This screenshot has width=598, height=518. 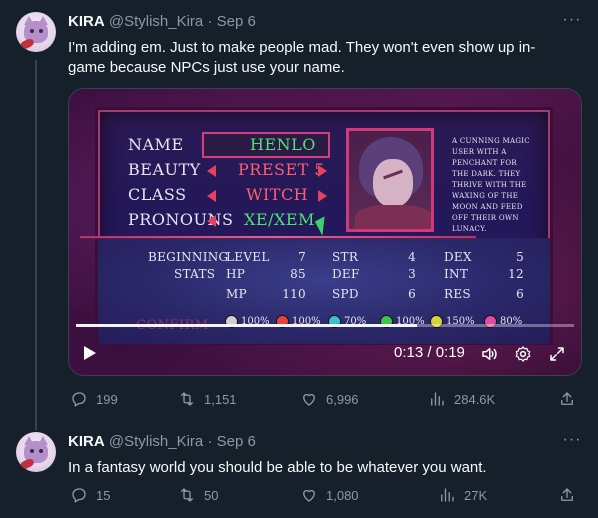 I want to click on stat-label: LEVEL, so click(x=248, y=257).